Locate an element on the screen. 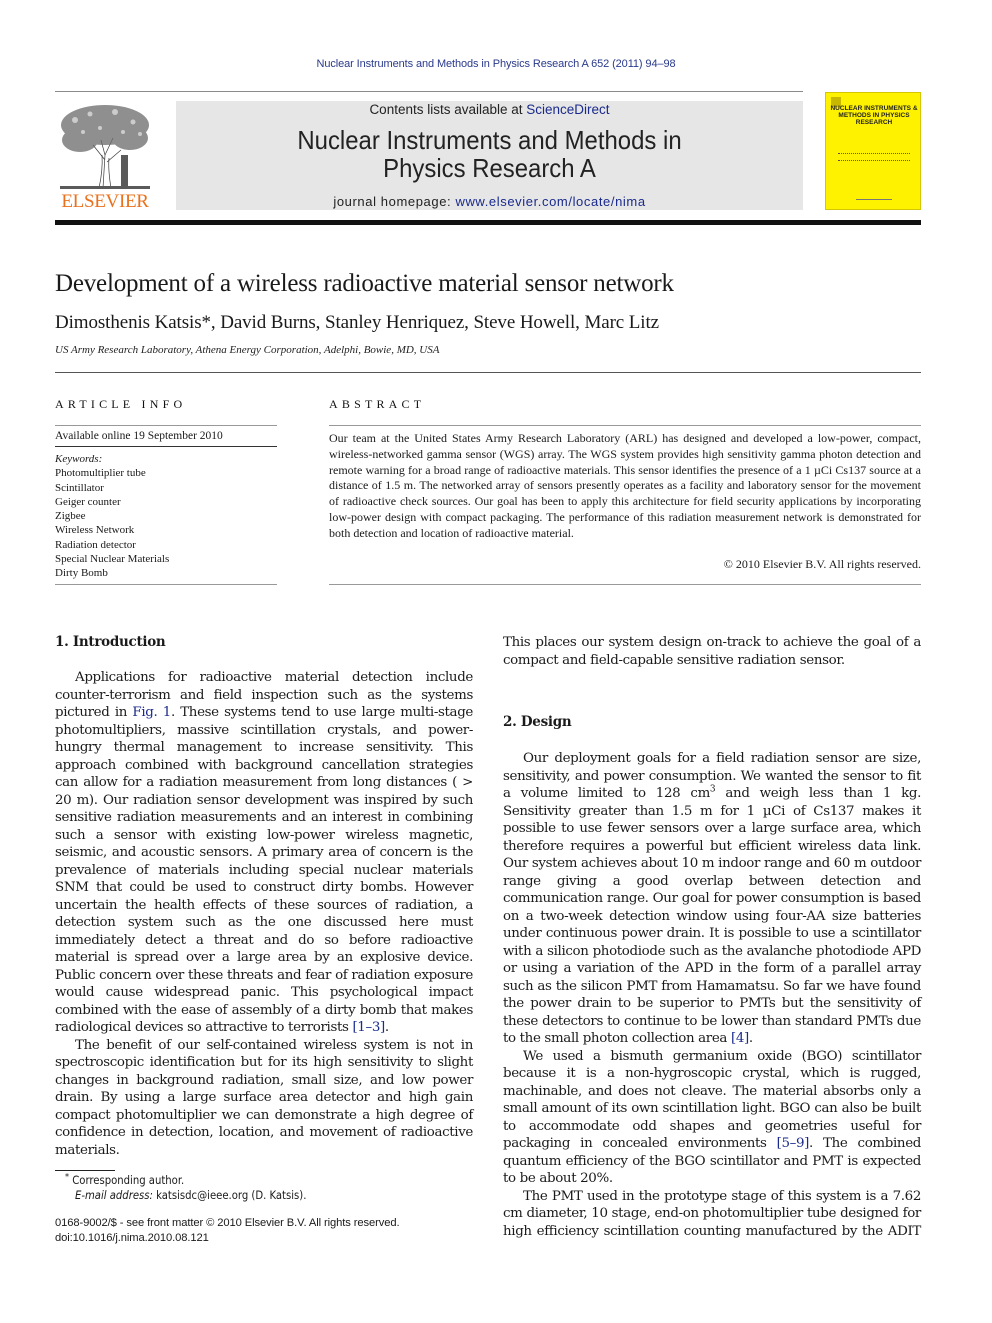  homepage-prefix: journal homepage: is located at coordinates (394, 201).